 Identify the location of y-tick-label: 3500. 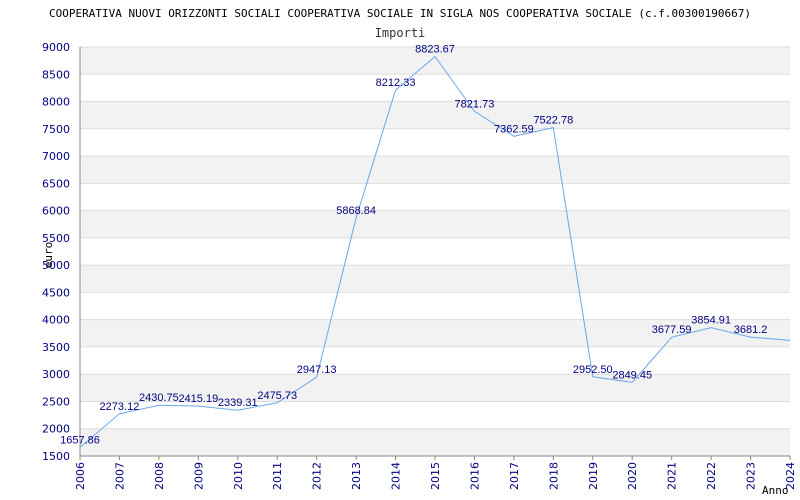
(56, 347).